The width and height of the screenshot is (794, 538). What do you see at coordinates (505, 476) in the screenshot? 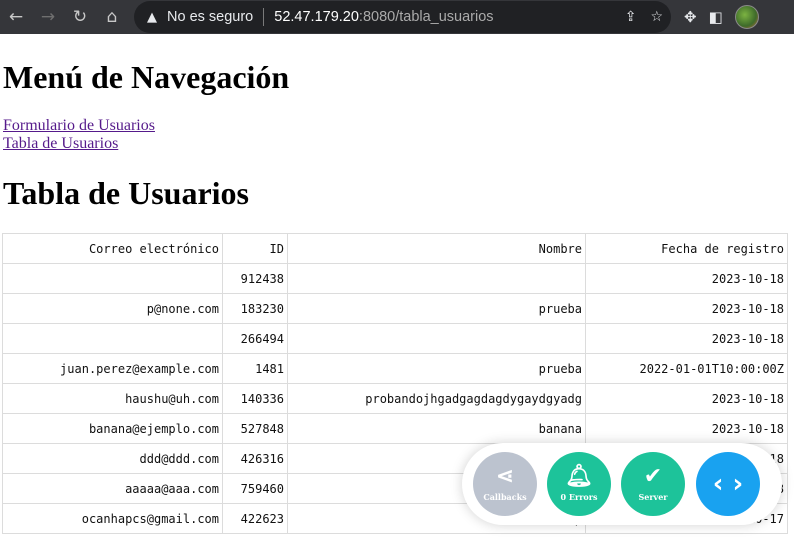
I see `share-nodes-icon: ⋖` at bounding box center [505, 476].